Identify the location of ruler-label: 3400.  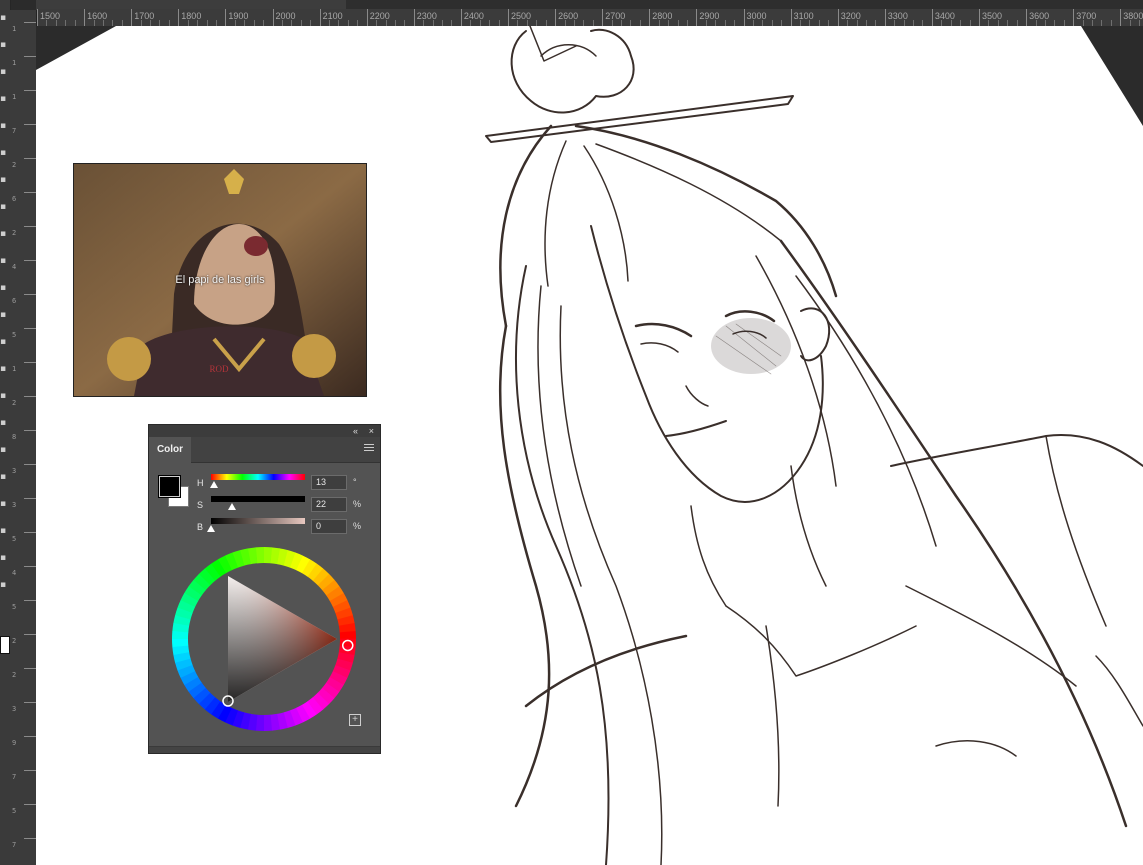
(944, 16).